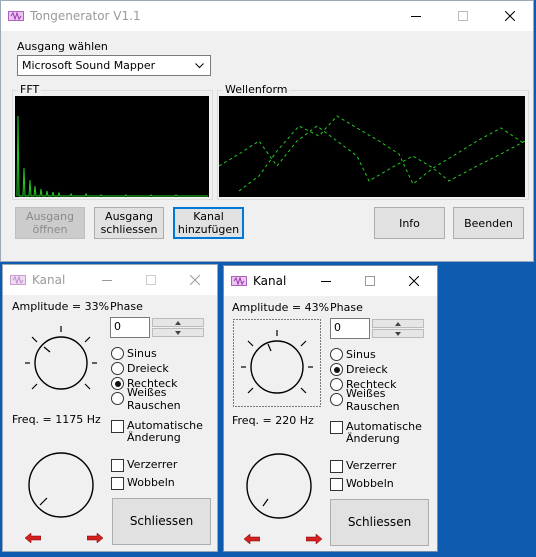 Image resolution: width=536 pixels, height=557 pixels. I want to click on output-label: Ausgang wählen, so click(62, 46).